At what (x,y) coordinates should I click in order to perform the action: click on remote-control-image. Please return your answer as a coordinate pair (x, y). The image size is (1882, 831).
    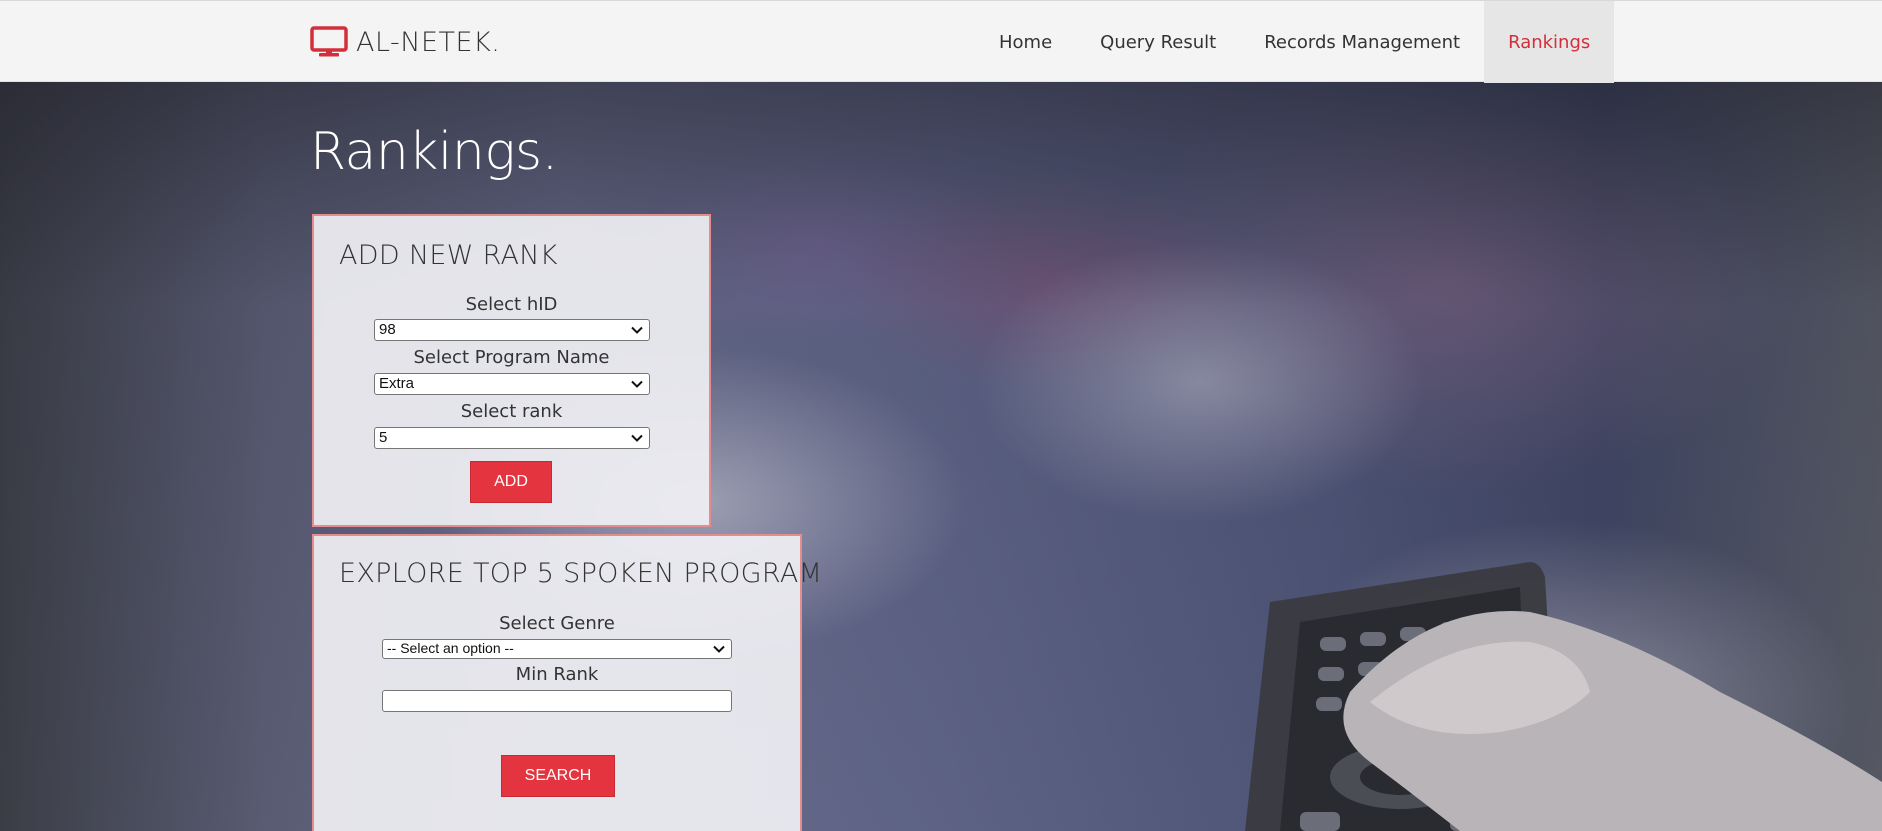
    Looking at the image, I should click on (1563, 696).